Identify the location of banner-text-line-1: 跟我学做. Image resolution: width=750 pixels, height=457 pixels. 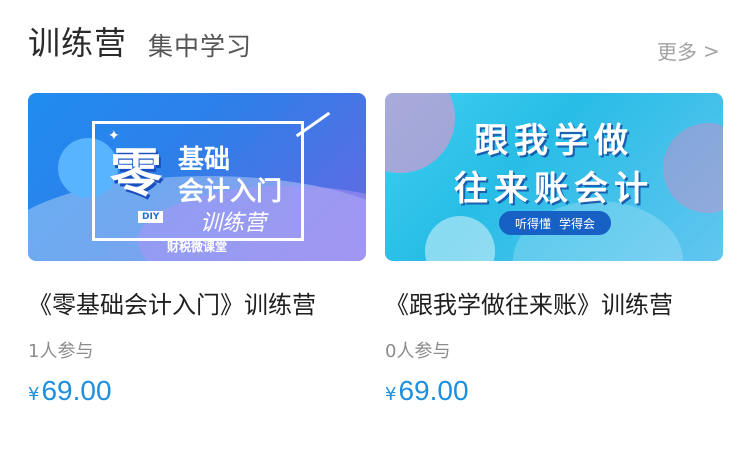
(554, 141).